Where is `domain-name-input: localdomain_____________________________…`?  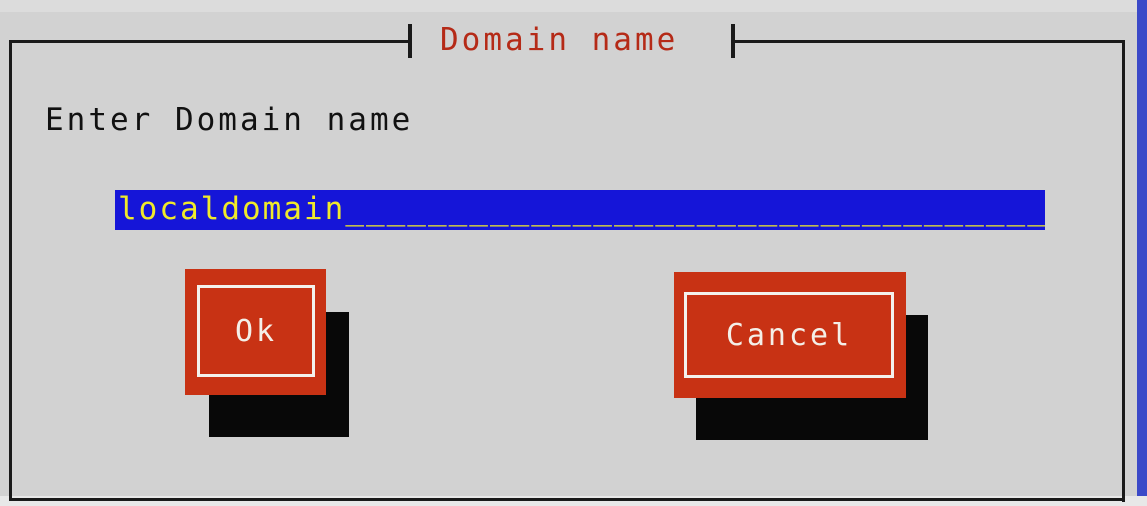 domain-name-input: localdomain_____________________________… is located at coordinates (580, 210).